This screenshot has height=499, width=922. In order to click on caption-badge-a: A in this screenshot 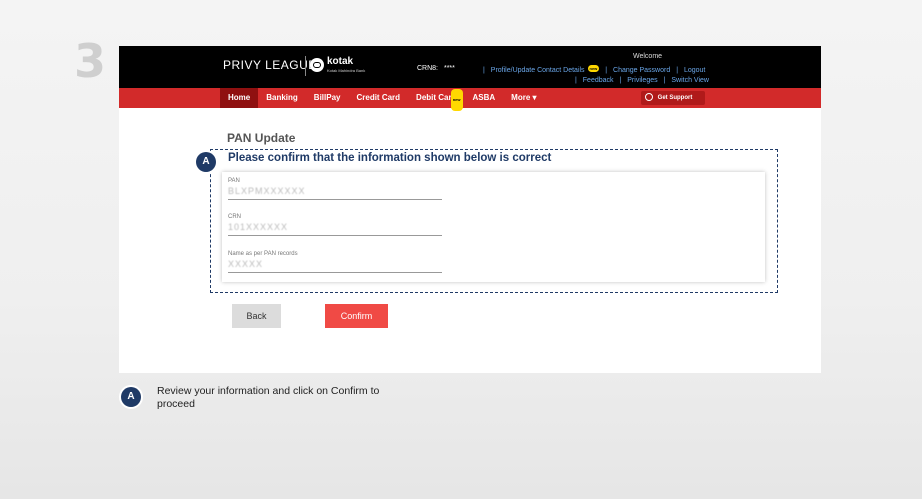, I will do `click(131, 397)`.